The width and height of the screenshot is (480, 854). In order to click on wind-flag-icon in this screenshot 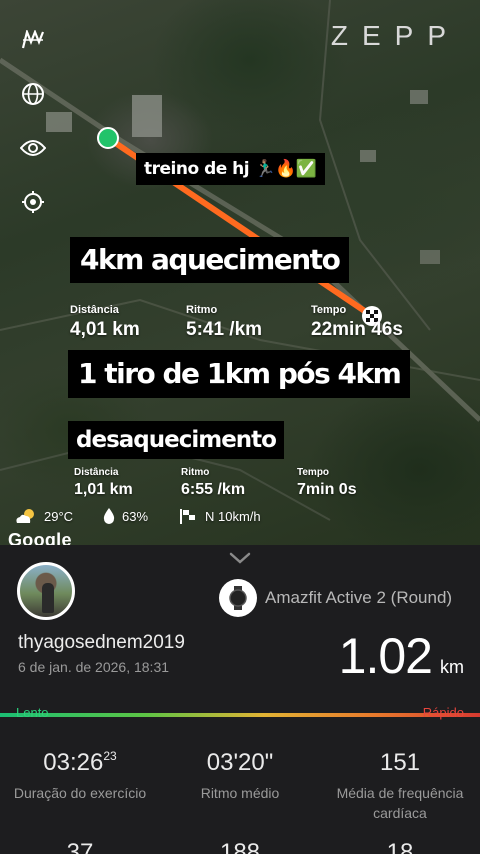, I will do `click(187, 516)`.